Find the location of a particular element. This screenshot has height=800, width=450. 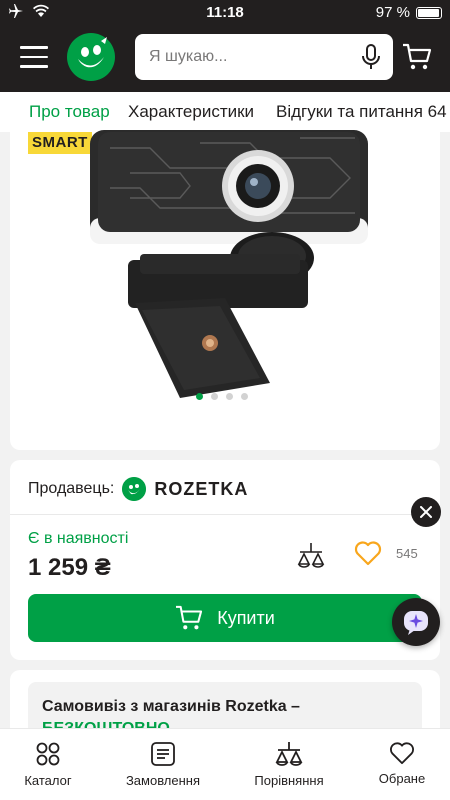

ai-assistant-icon is located at coordinates (416, 623).